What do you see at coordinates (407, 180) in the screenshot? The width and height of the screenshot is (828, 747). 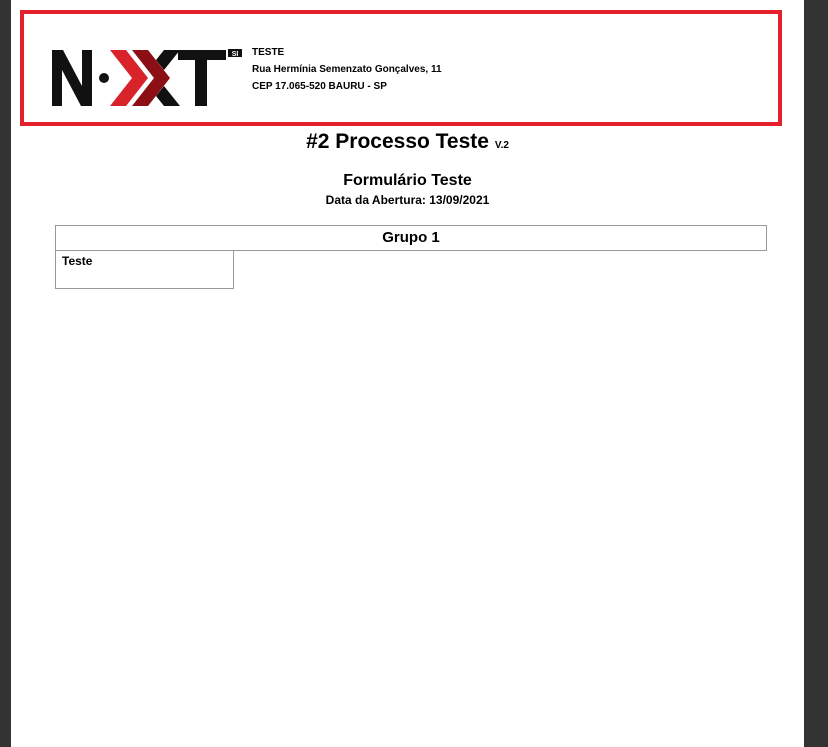 I see `form-title: Formulário Teste` at bounding box center [407, 180].